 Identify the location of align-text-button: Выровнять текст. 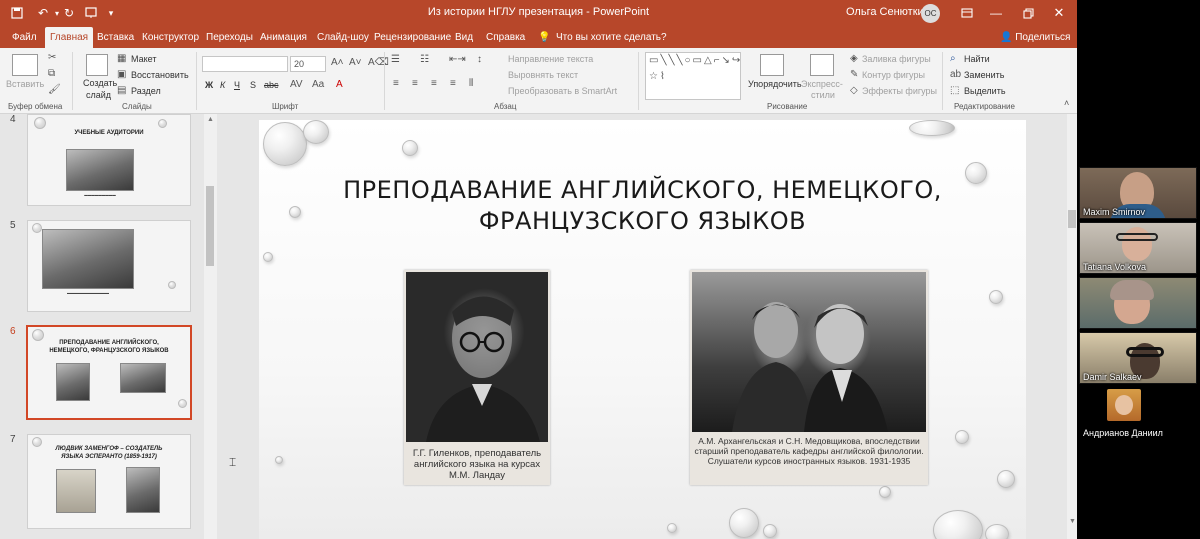
(543, 75).